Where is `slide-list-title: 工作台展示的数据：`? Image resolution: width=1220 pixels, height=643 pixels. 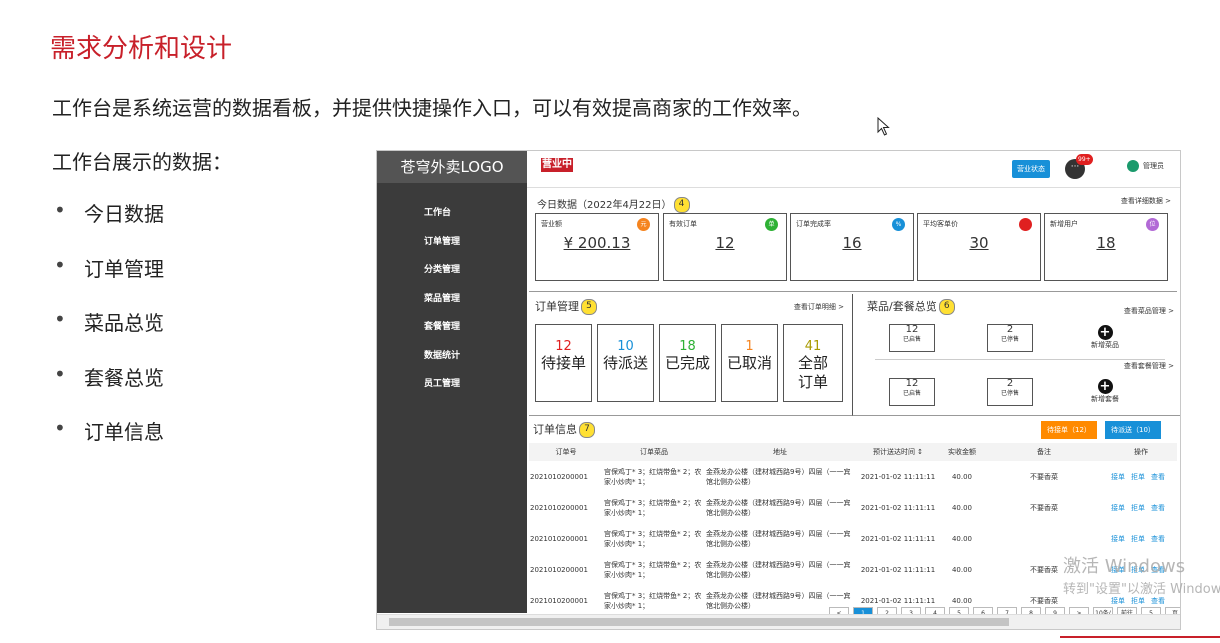
slide-list-title: 工作台展示的数据： is located at coordinates (142, 162).